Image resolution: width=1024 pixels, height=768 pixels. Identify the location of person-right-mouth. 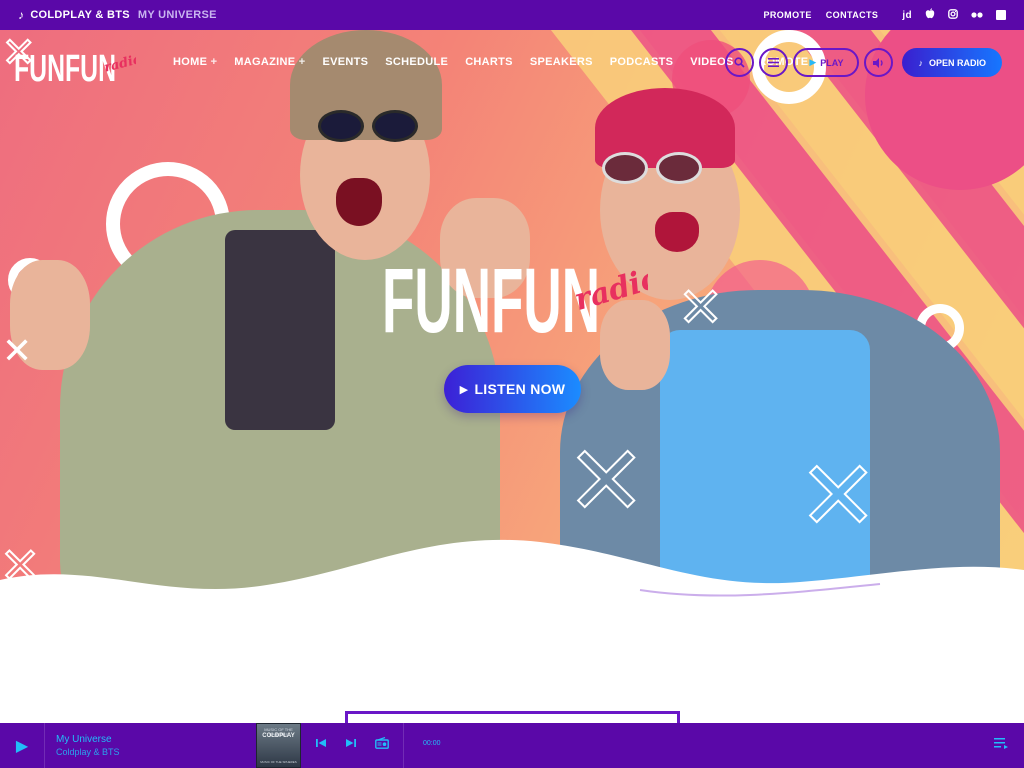
(677, 232).